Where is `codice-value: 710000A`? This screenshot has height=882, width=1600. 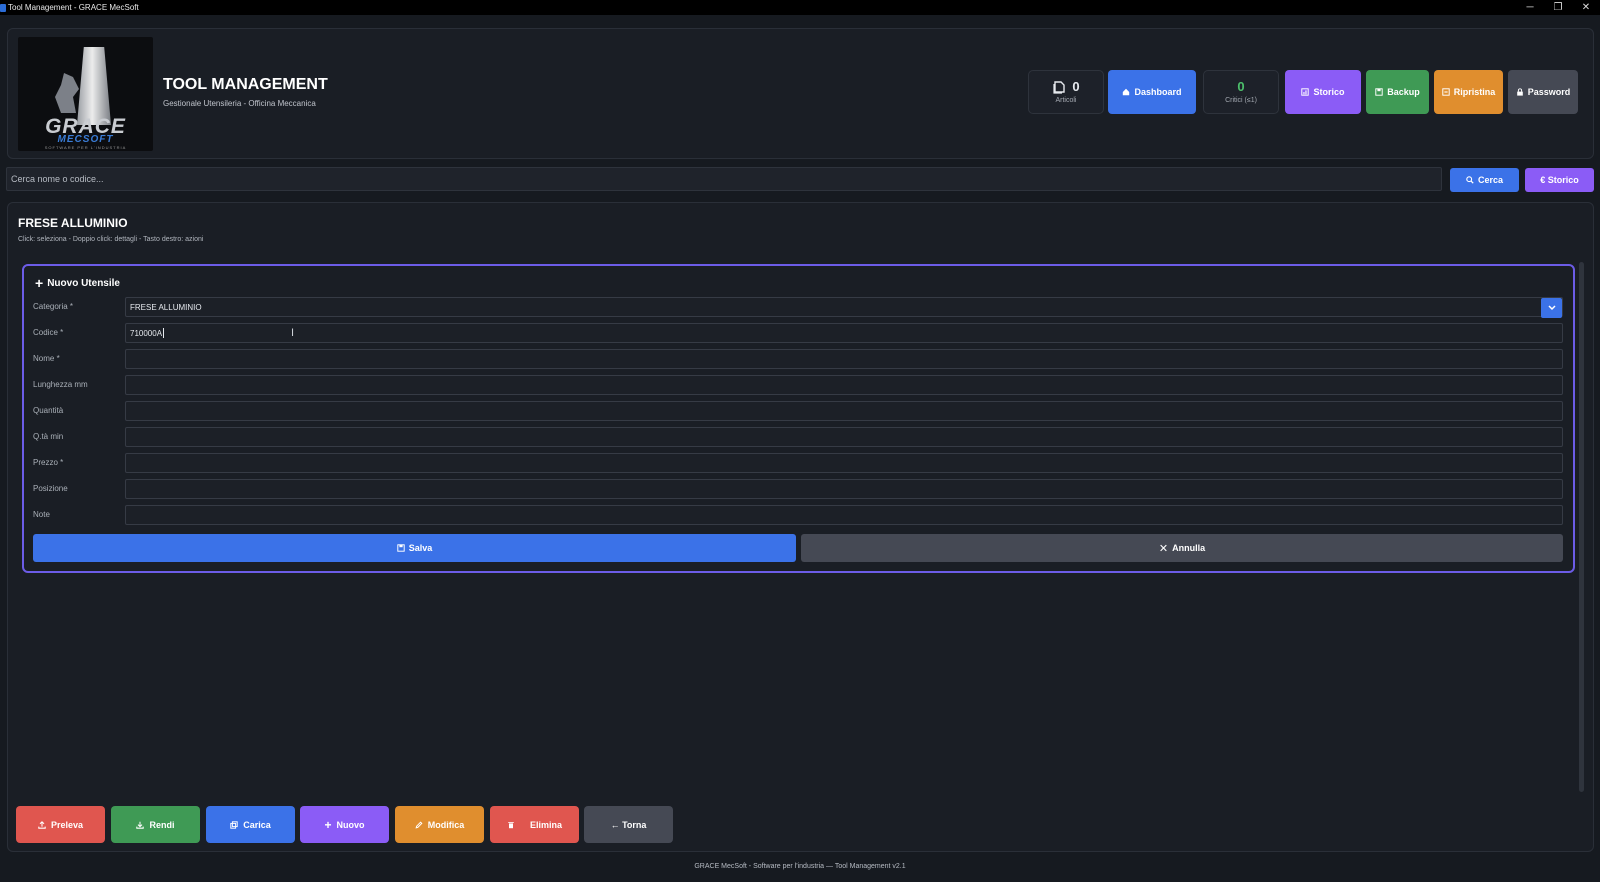
codice-value: 710000A is located at coordinates (146, 333).